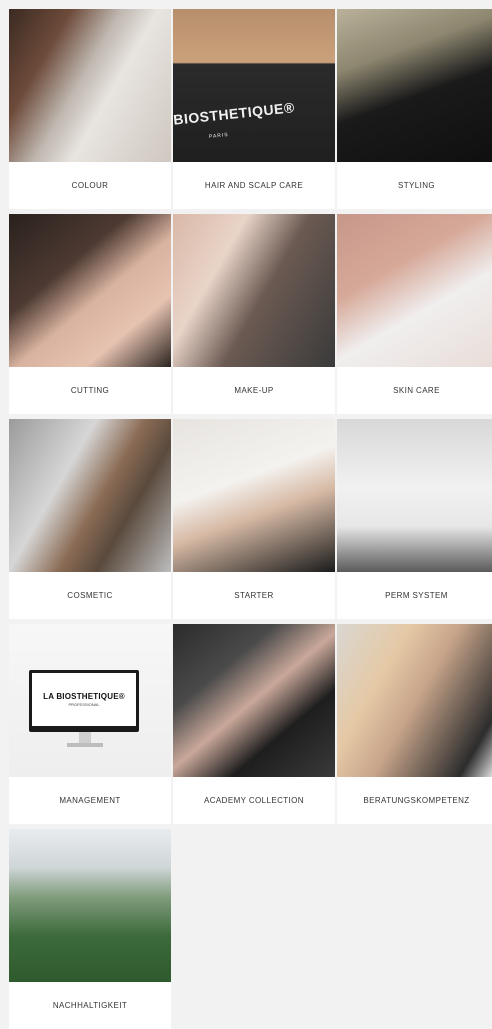 This screenshot has height=1029, width=492. What do you see at coordinates (234, 113) in the screenshot?
I see `bag-brand-text: BIOSTHETIQUE®` at bounding box center [234, 113].